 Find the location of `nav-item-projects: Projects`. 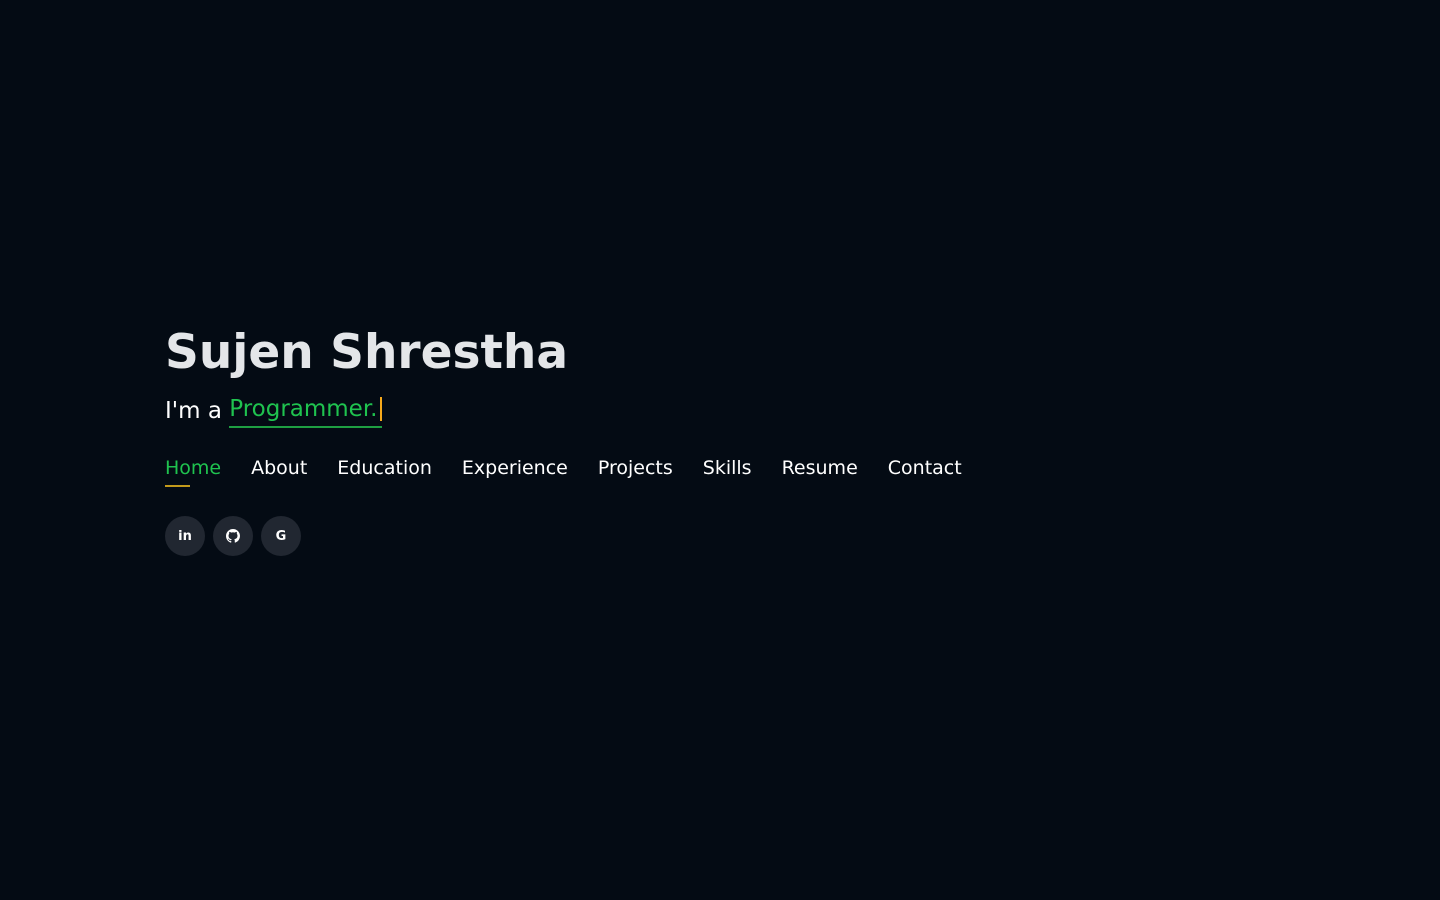

nav-item-projects: Projects is located at coordinates (635, 471).